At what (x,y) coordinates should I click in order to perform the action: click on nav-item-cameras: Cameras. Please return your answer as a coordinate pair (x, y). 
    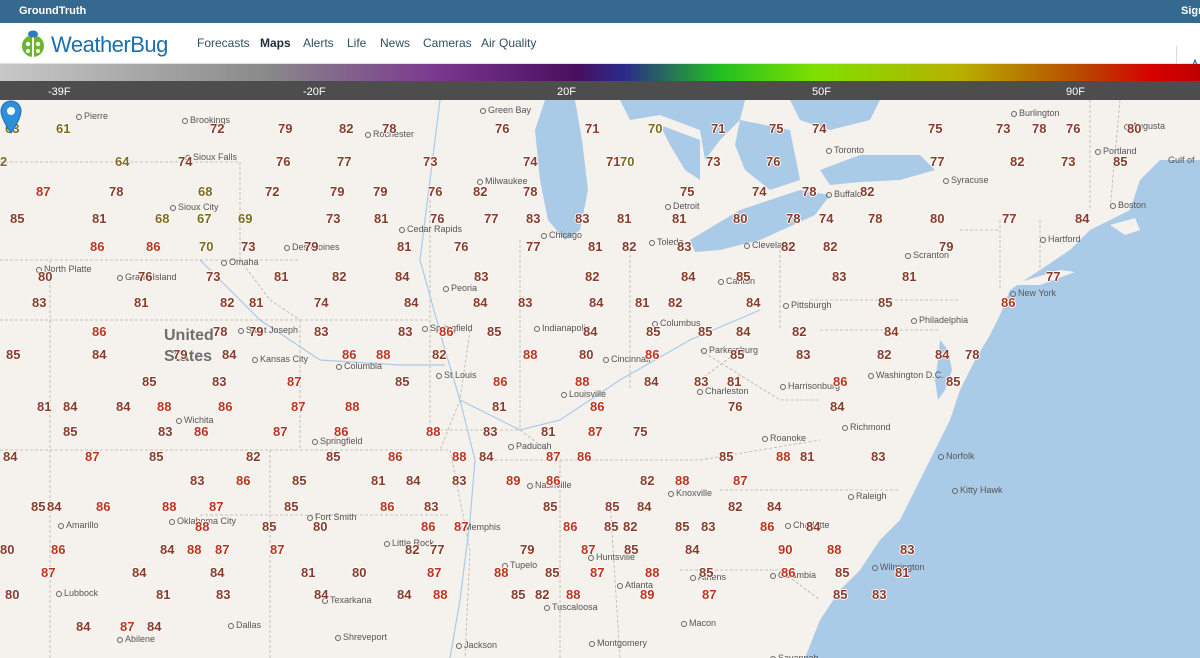
    Looking at the image, I should click on (447, 43).